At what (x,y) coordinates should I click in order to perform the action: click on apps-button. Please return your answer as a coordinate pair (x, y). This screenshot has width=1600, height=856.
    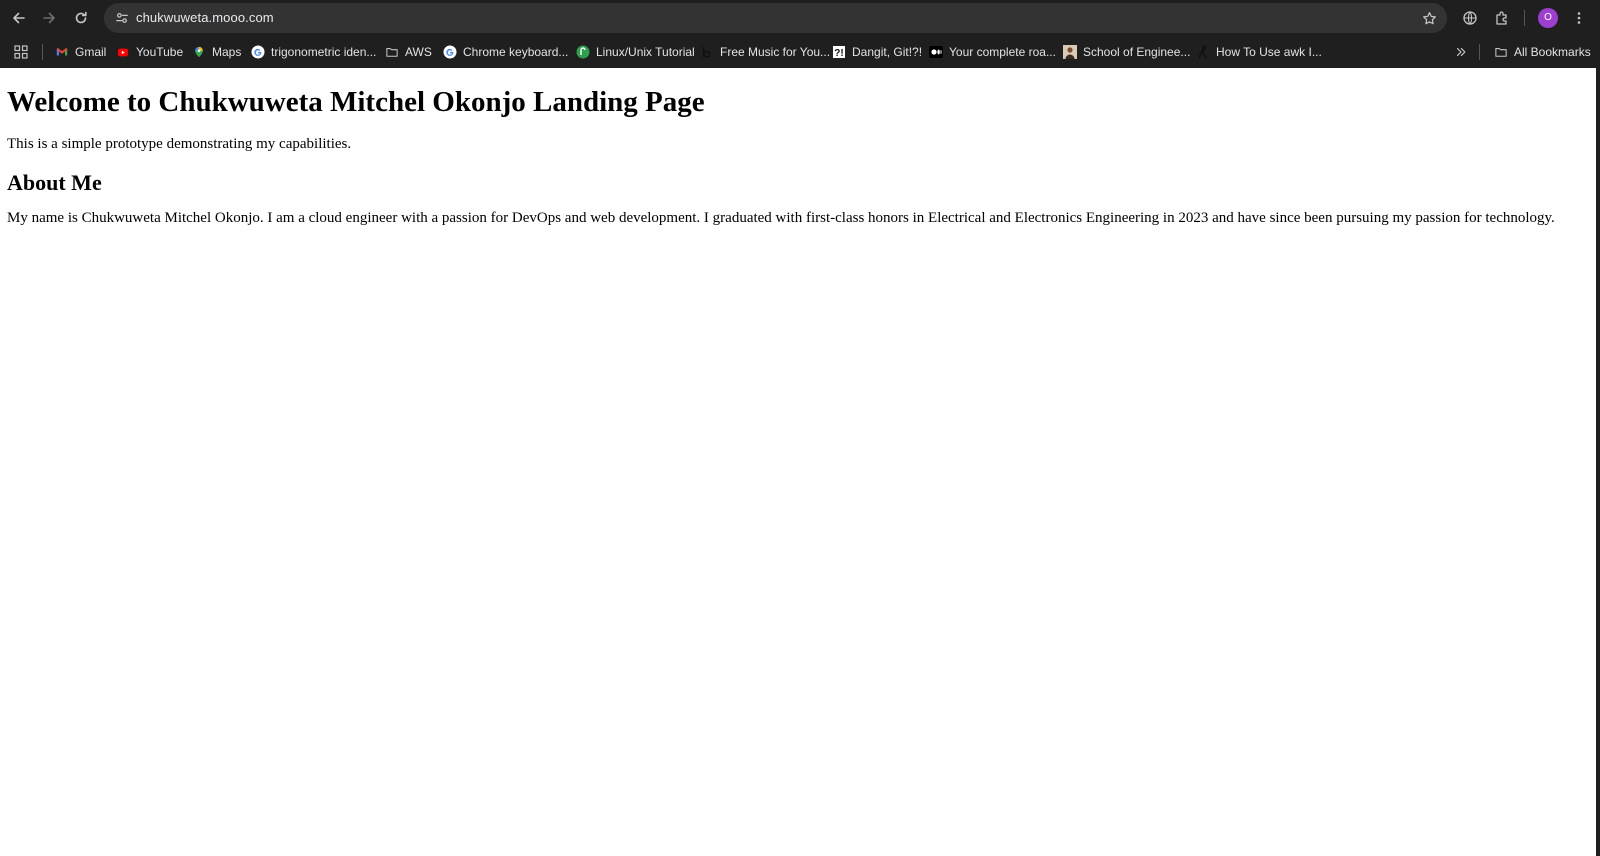
    Looking at the image, I should click on (21, 52).